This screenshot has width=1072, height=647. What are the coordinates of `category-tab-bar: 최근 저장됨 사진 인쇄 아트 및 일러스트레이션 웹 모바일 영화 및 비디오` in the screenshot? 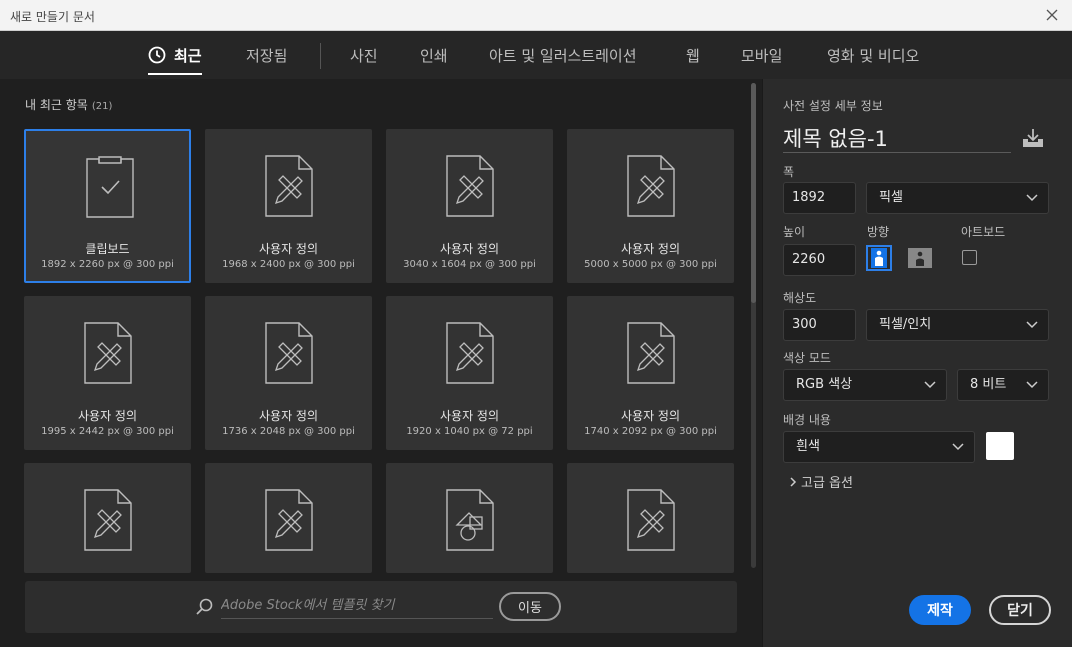 It's located at (536, 55).